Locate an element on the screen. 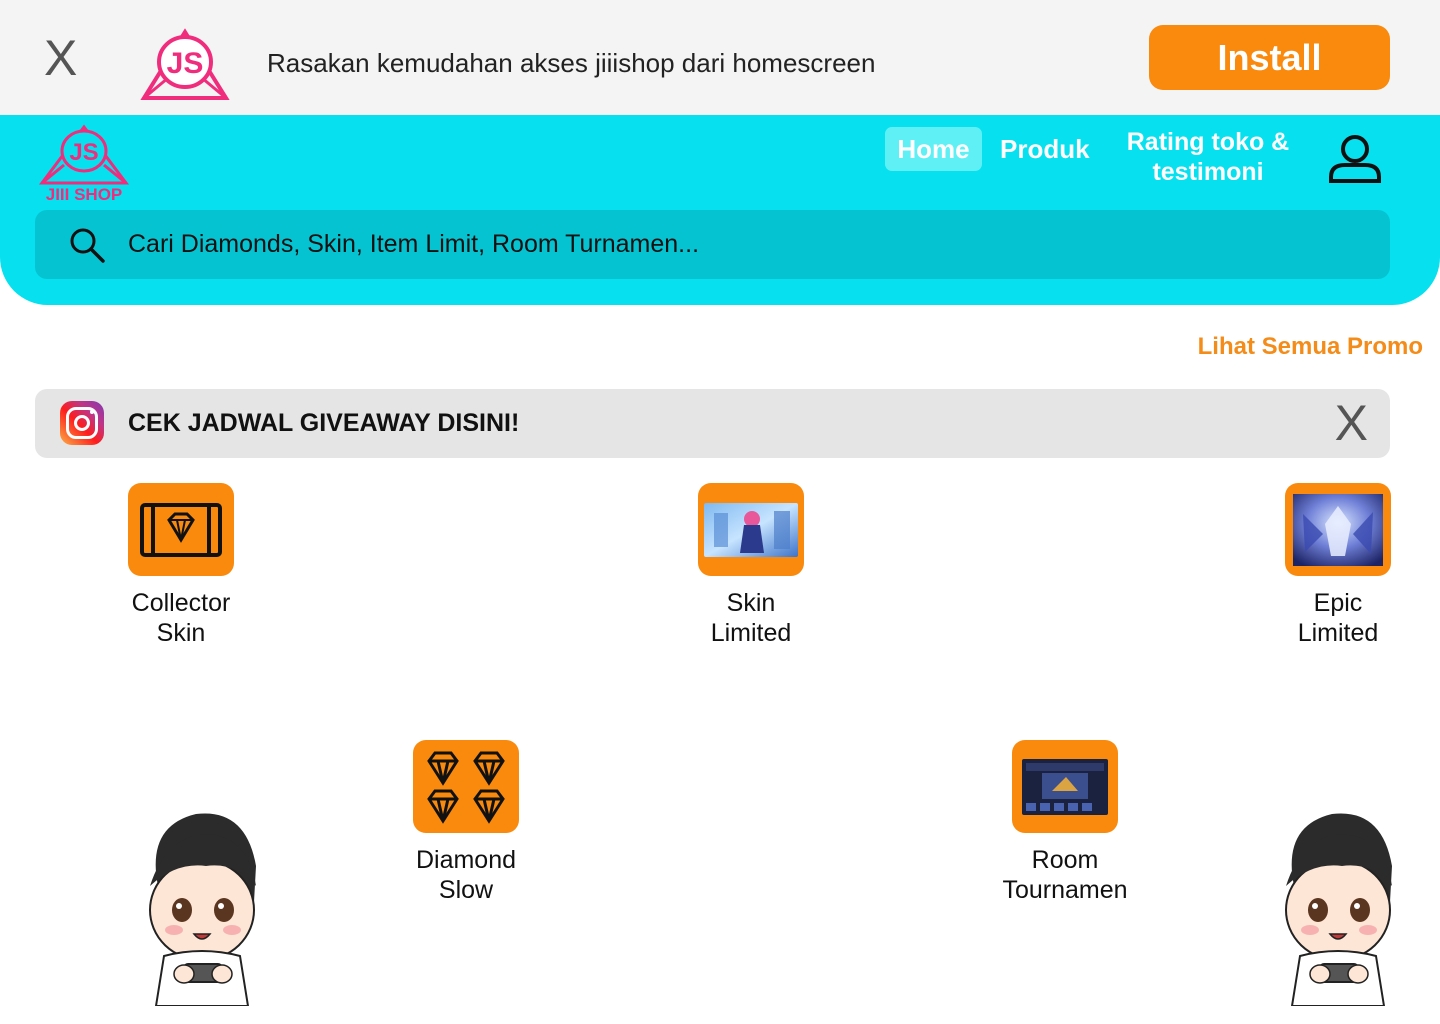  four-diamonds-icon is located at coordinates (466, 787).